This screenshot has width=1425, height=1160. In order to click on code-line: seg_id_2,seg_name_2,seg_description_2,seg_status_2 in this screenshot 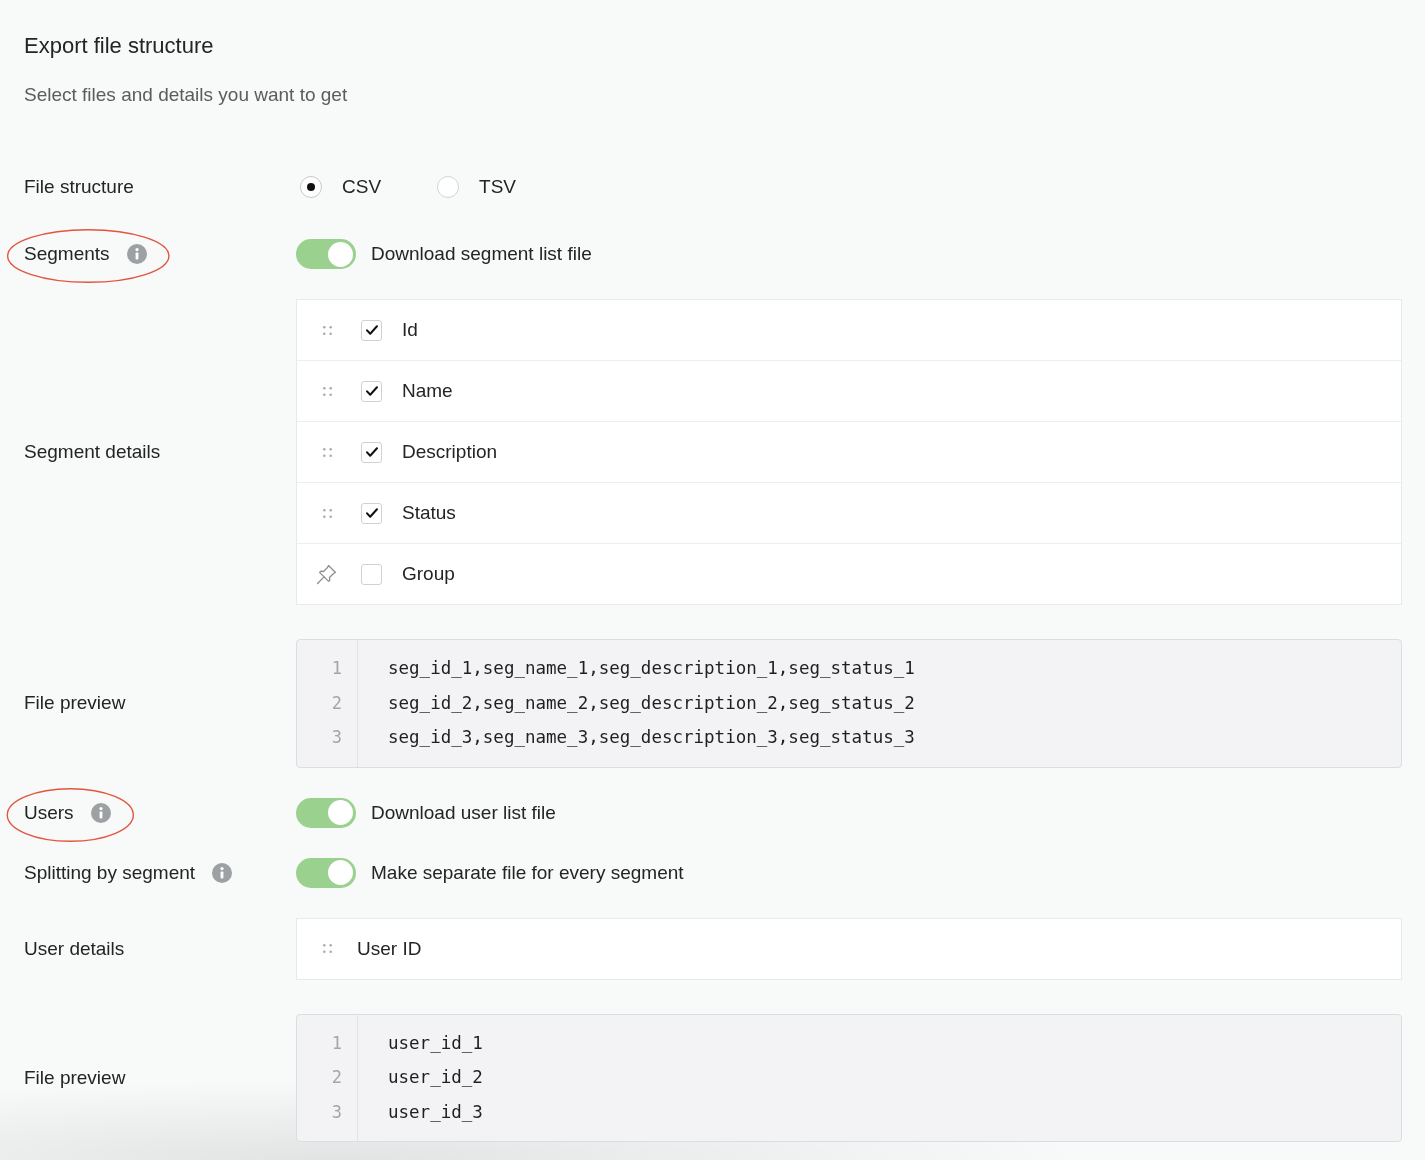, I will do `click(651, 703)`.